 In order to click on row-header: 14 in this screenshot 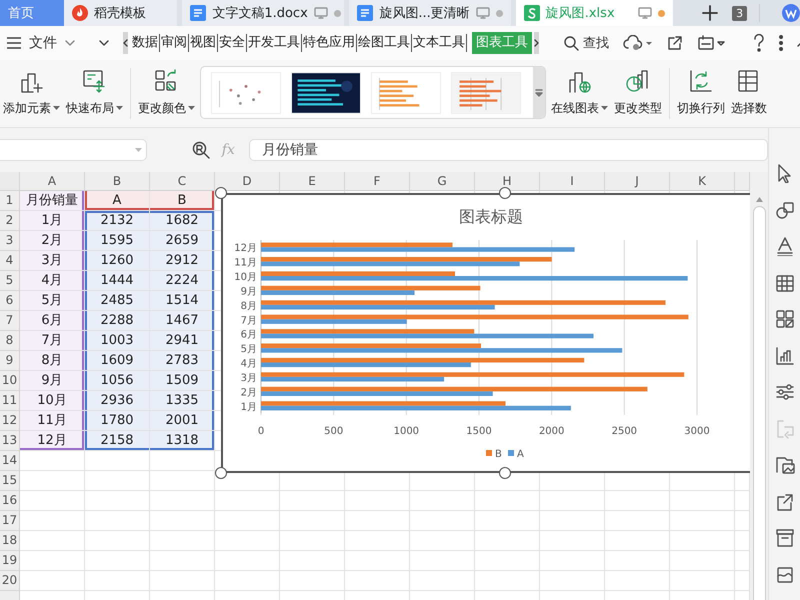, I will do `click(10, 461)`.